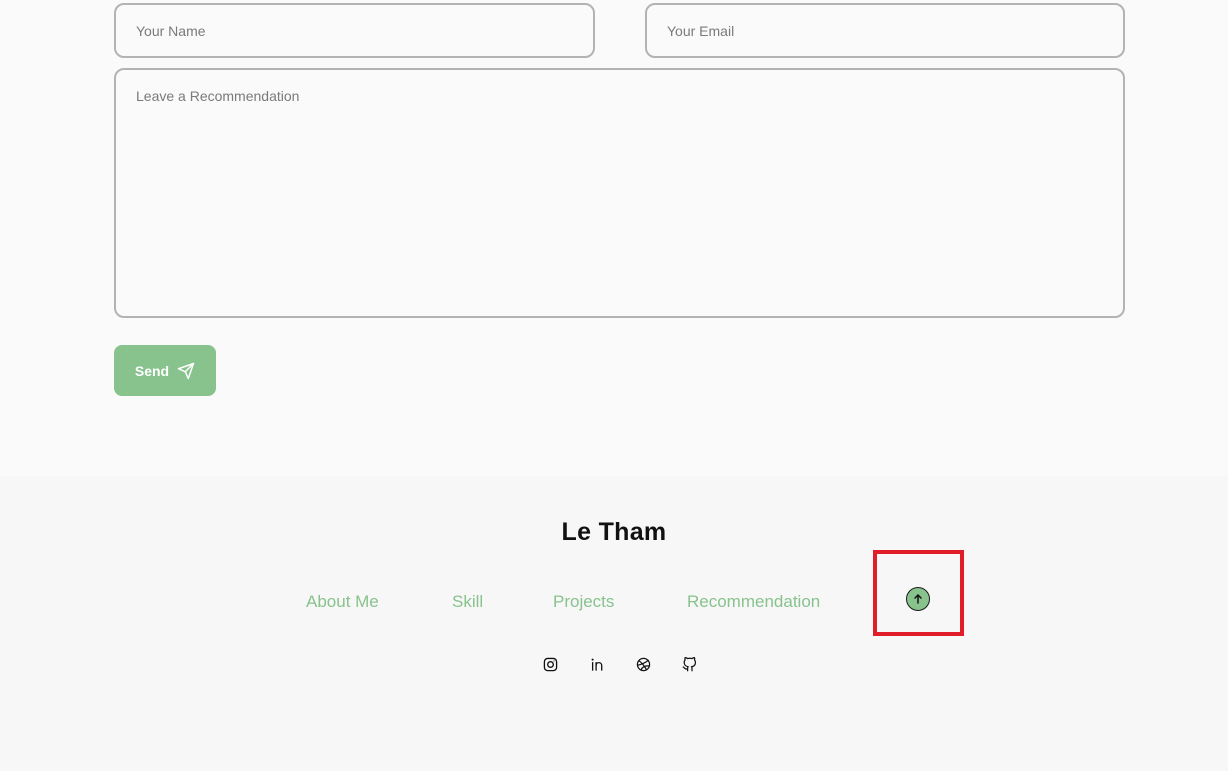 The image size is (1228, 771). What do you see at coordinates (753, 602) in the screenshot?
I see `footer-nav-recommendation: Recommendation` at bounding box center [753, 602].